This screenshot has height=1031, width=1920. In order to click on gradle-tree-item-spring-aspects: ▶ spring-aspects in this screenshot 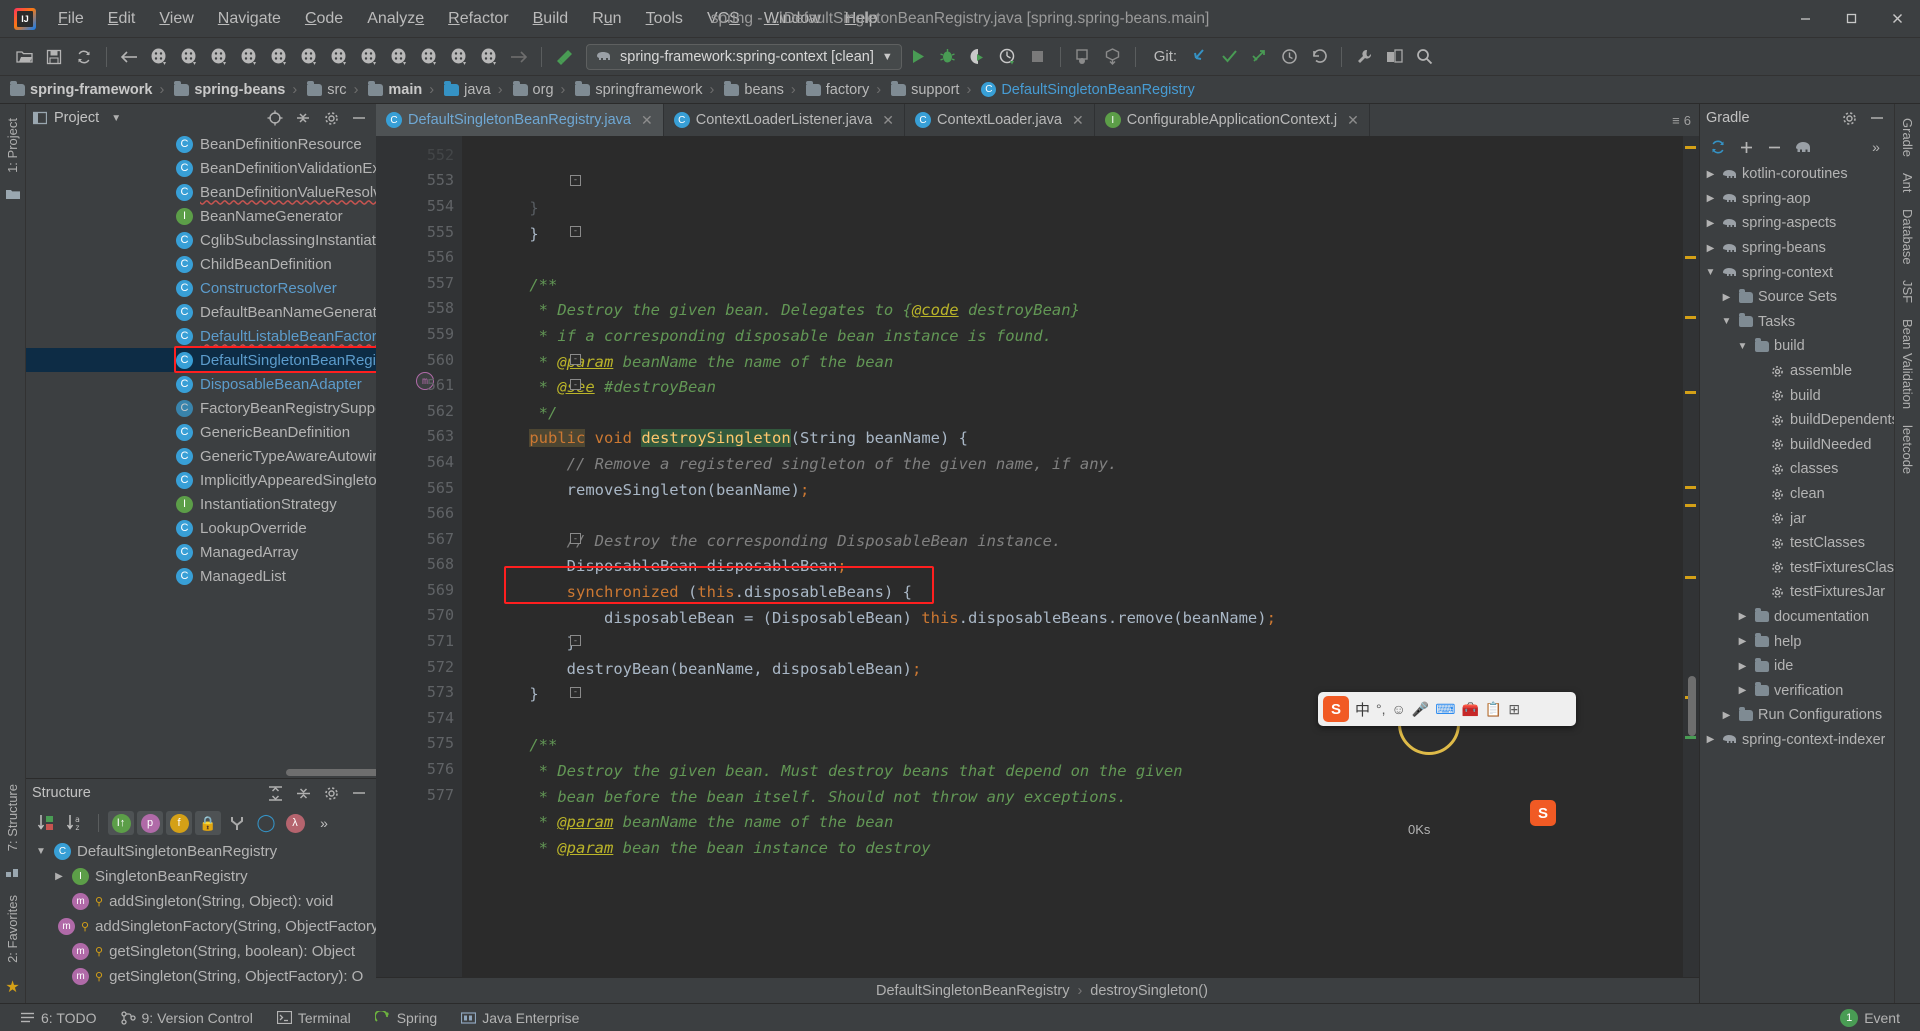, I will do `click(1797, 223)`.